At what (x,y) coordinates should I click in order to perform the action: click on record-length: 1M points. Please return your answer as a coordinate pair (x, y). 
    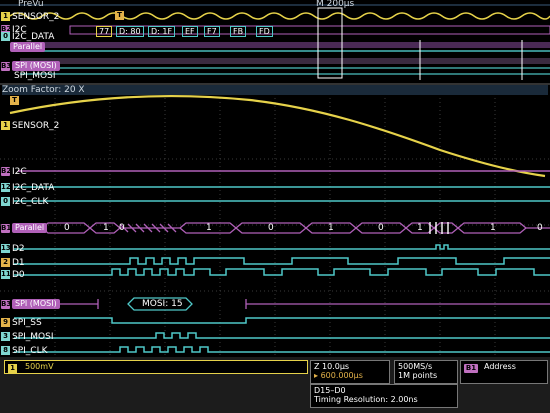
    Looking at the image, I should click on (418, 375).